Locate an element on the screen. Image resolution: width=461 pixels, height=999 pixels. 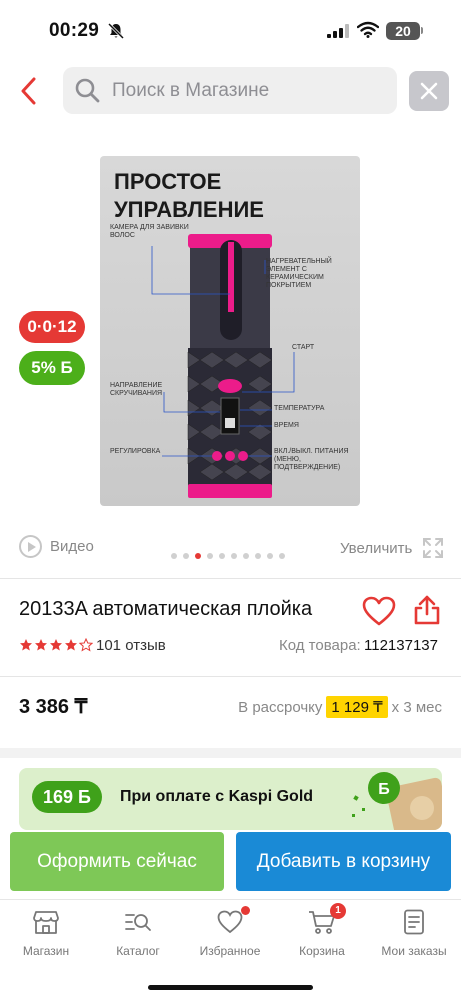
label-start: СТАРТ is located at coordinates (303, 347).